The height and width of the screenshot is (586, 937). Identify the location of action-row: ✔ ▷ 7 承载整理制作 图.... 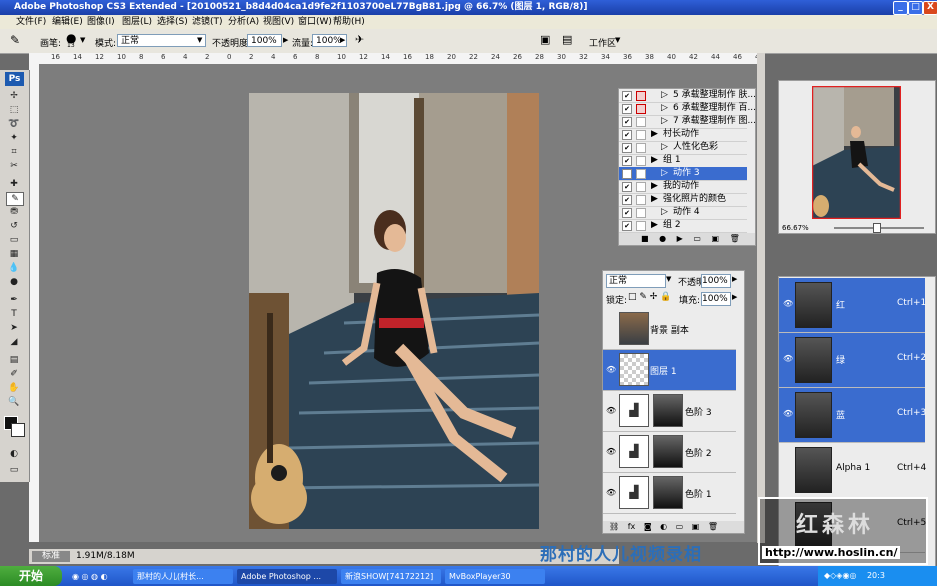
(687, 122).